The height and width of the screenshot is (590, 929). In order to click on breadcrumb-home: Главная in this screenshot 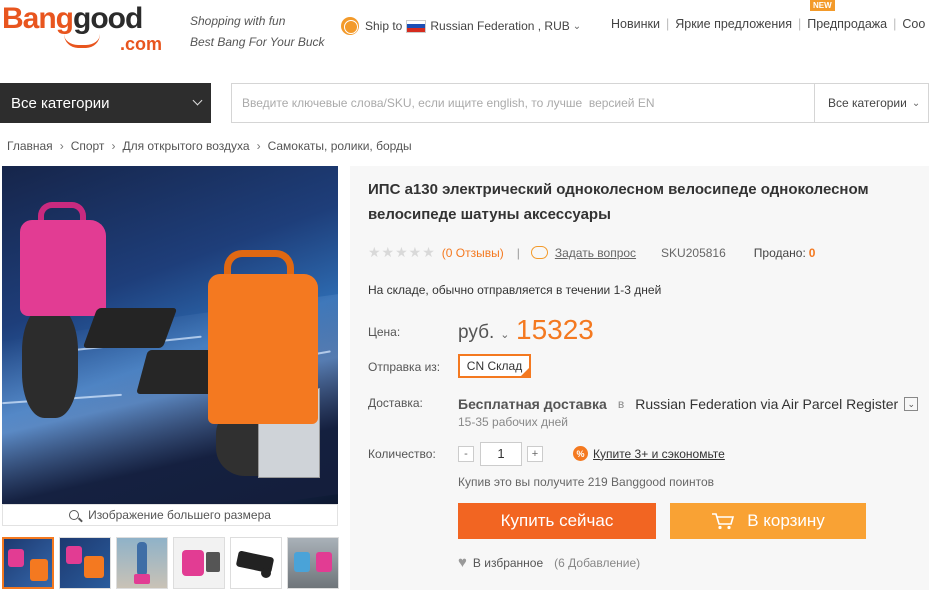, I will do `click(30, 146)`.